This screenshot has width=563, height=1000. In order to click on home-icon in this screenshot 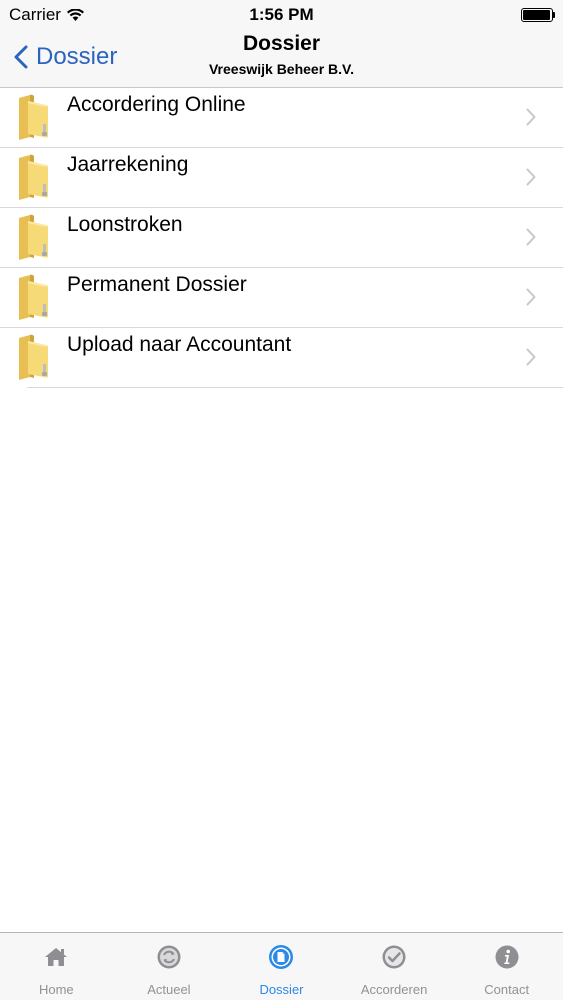, I will do `click(56, 957)`.